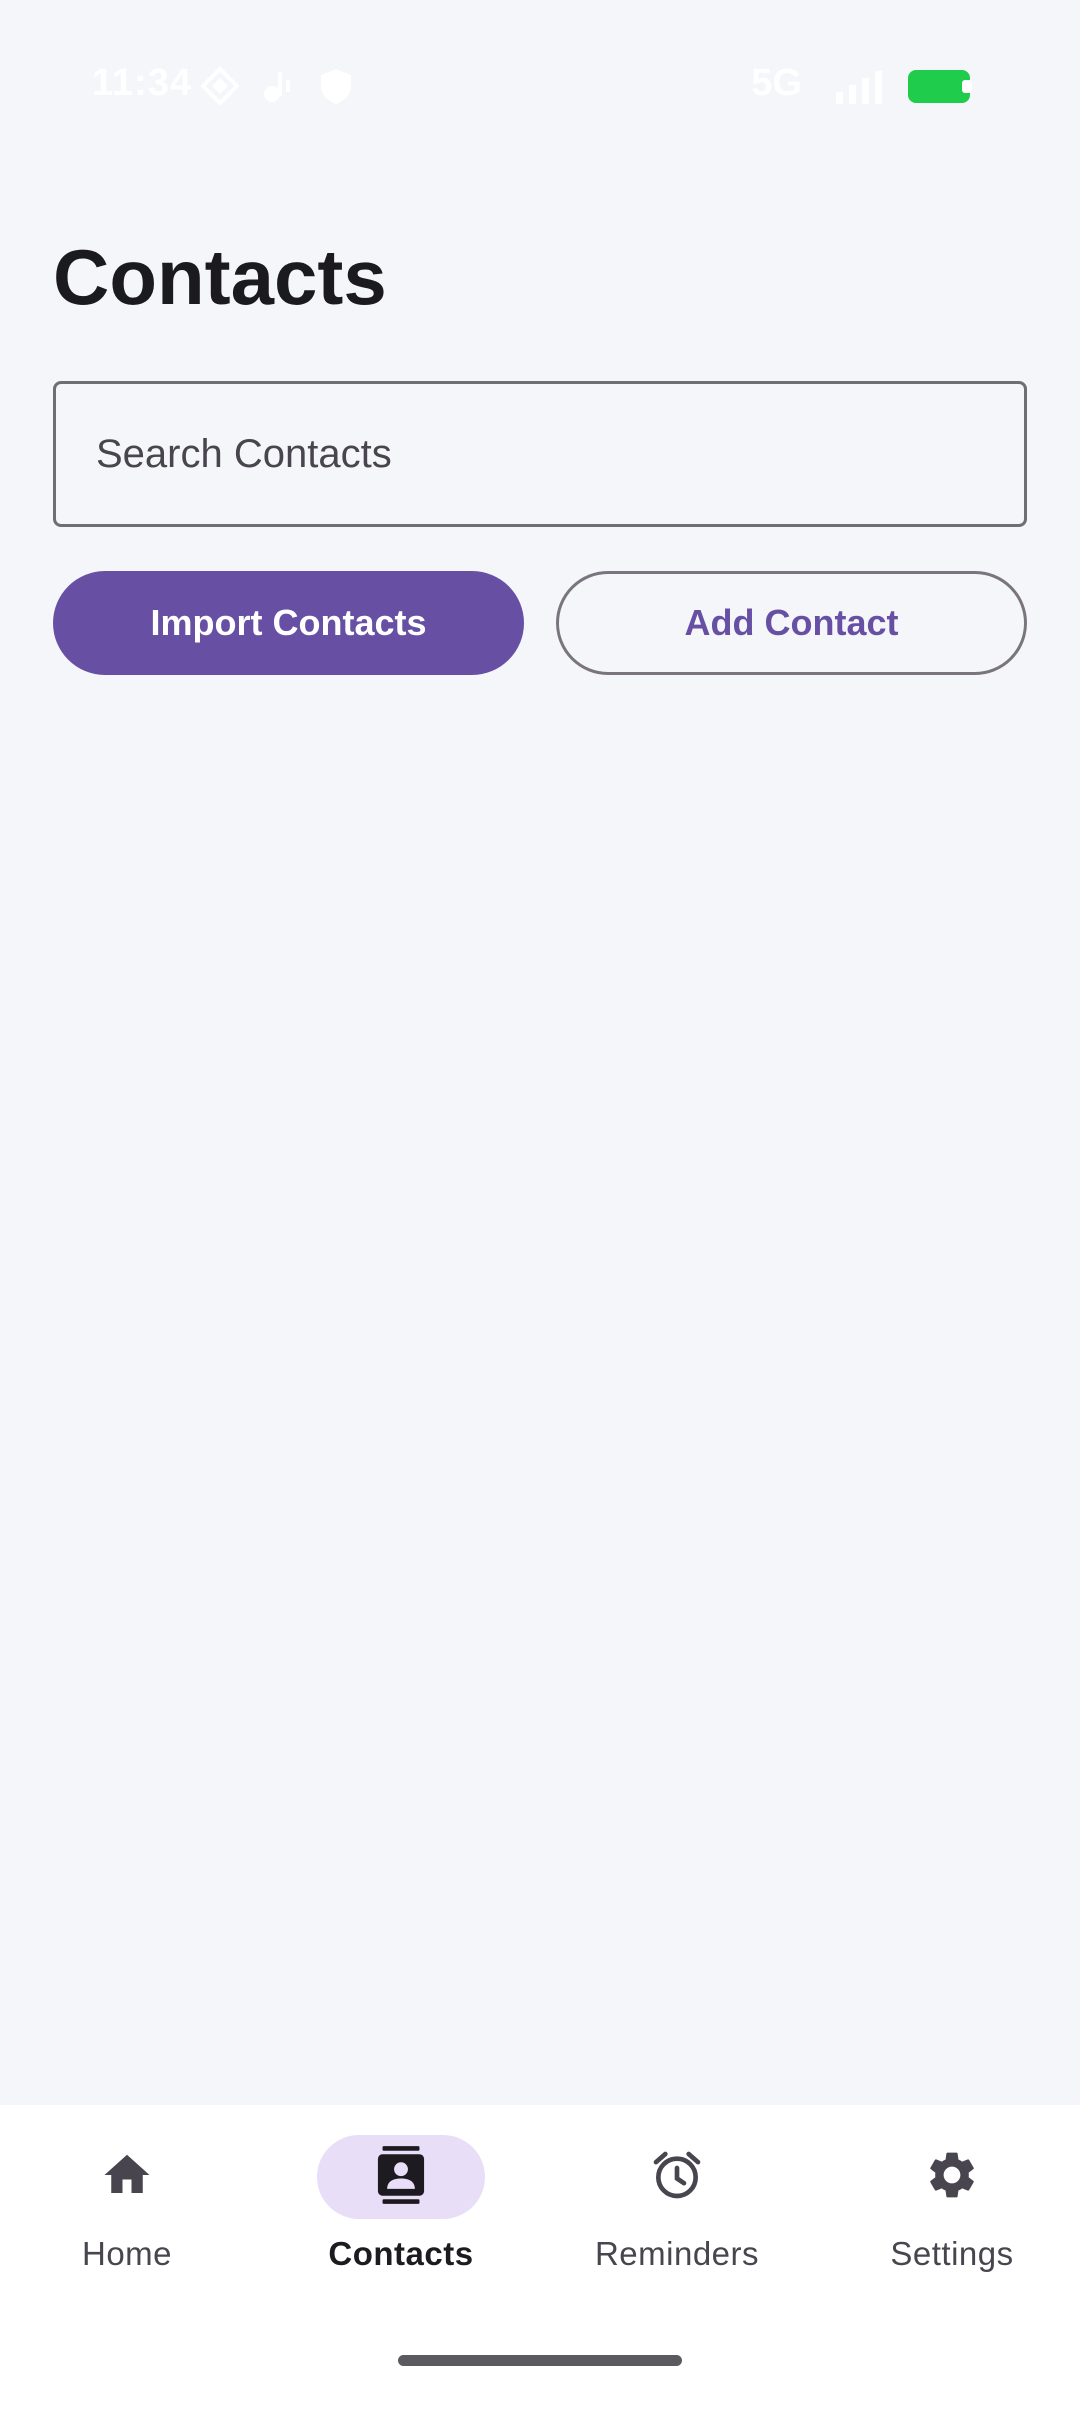  I want to click on import-contacts-button: Import Contacts, so click(288, 623).